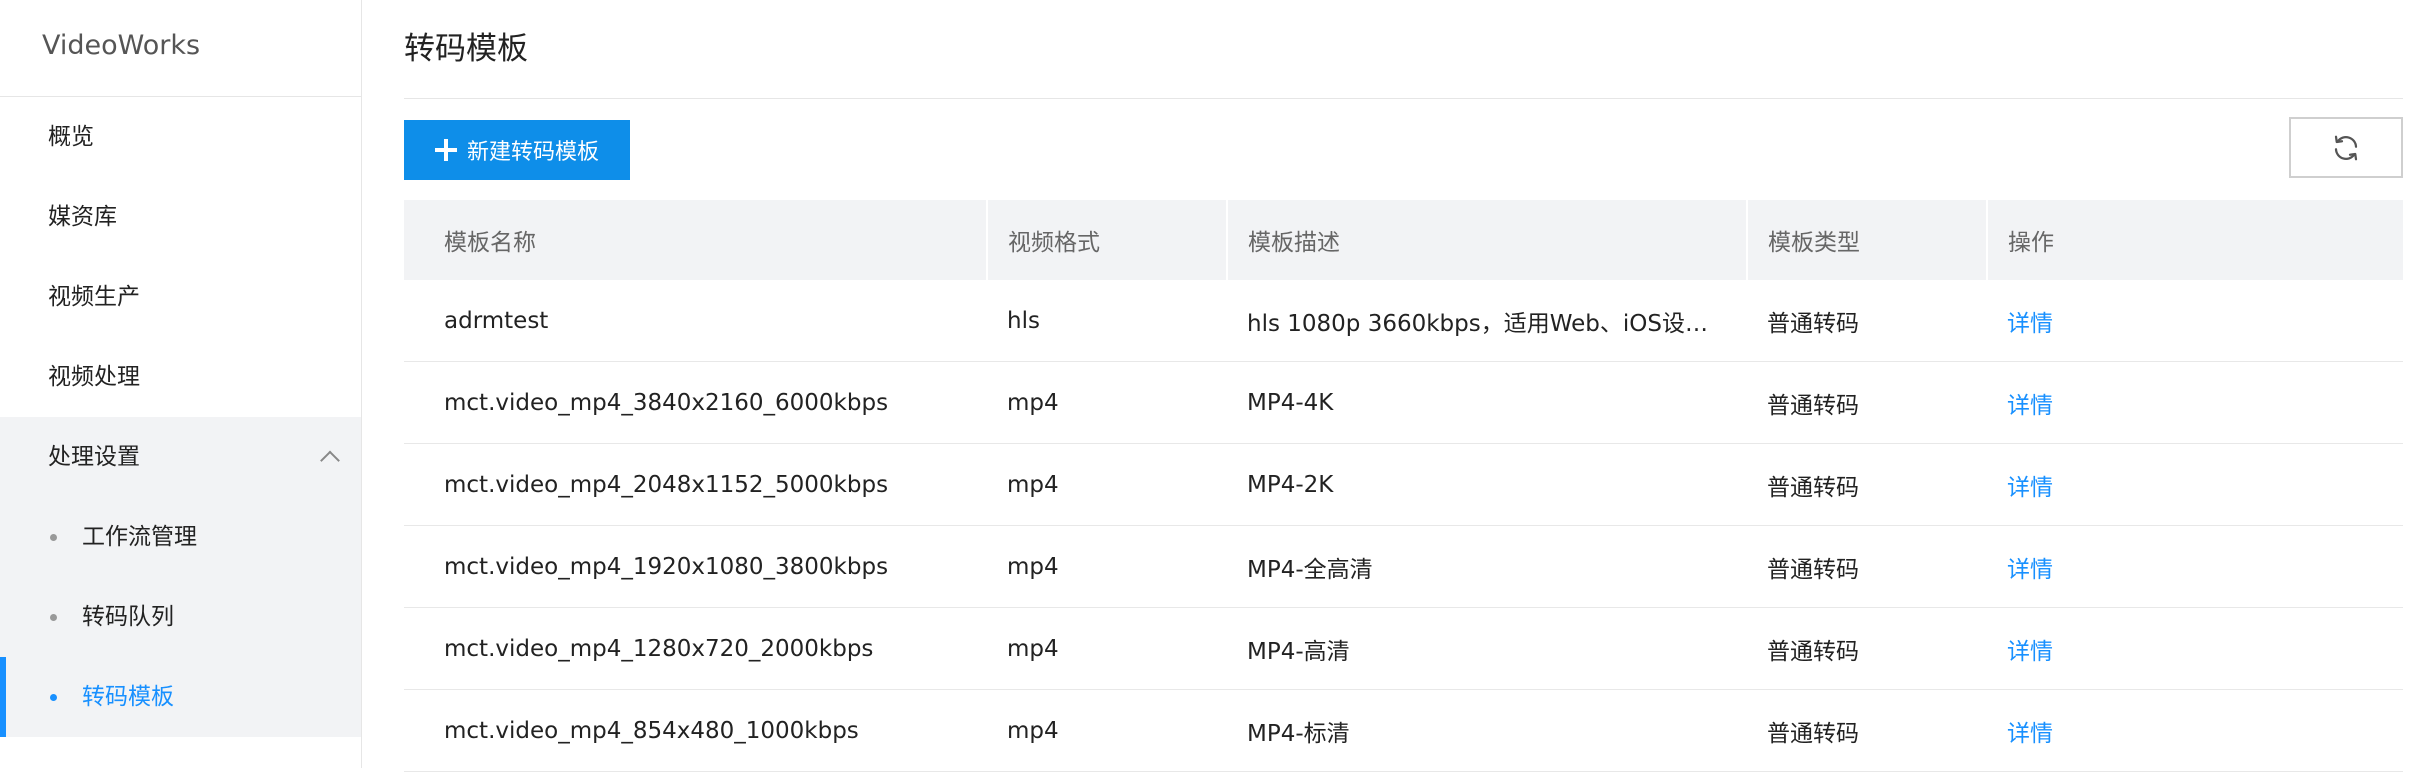  What do you see at coordinates (1487, 240) in the screenshot?
I see `column-header-description: 模板描述` at bounding box center [1487, 240].